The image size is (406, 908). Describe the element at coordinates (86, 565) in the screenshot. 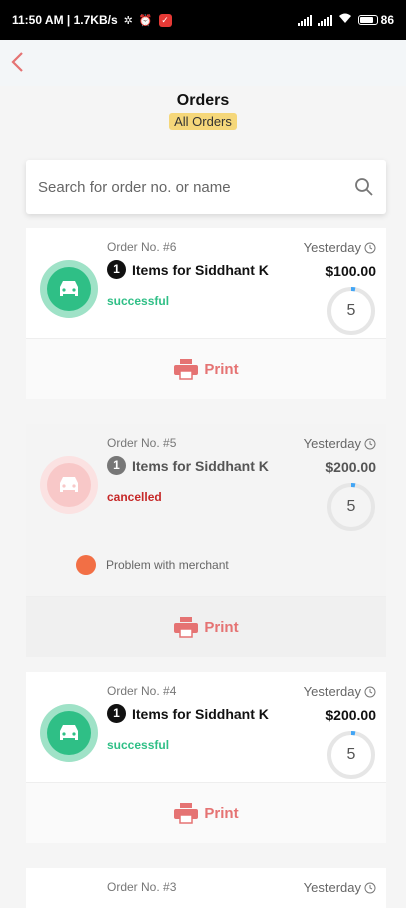

I see `problem-dot-icon` at that location.